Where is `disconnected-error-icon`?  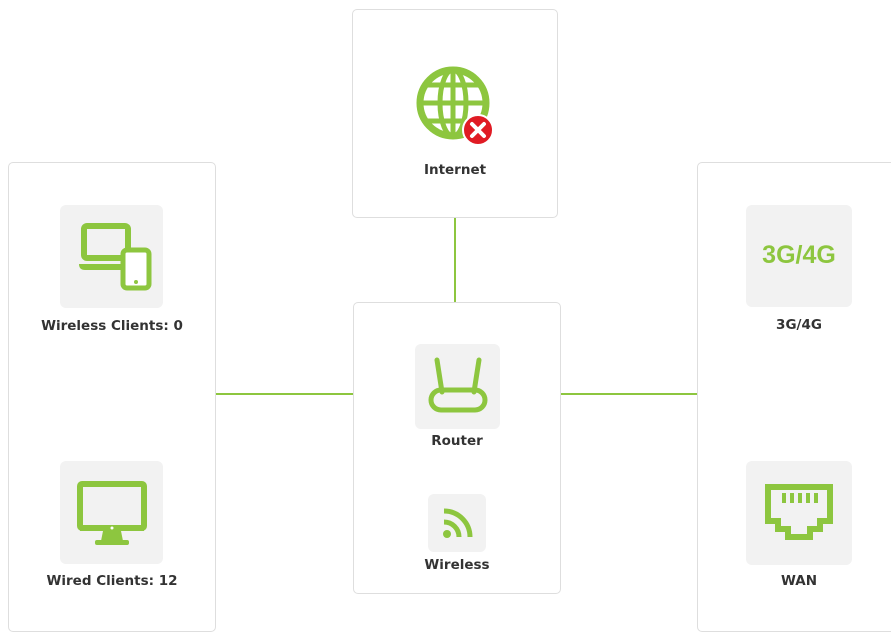
disconnected-error-icon is located at coordinates (478, 130).